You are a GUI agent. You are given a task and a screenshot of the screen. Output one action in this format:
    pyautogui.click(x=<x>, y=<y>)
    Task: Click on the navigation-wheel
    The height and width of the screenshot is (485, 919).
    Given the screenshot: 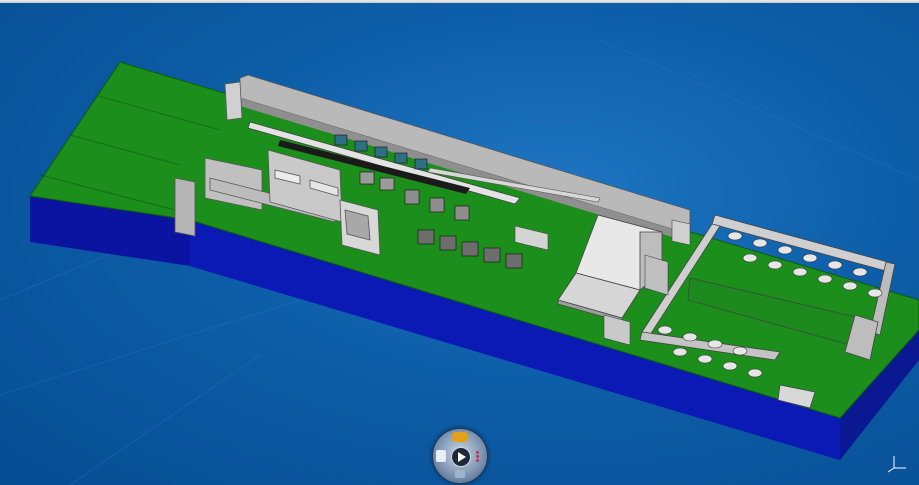 What is the action you would take?
    pyautogui.click(x=460, y=456)
    